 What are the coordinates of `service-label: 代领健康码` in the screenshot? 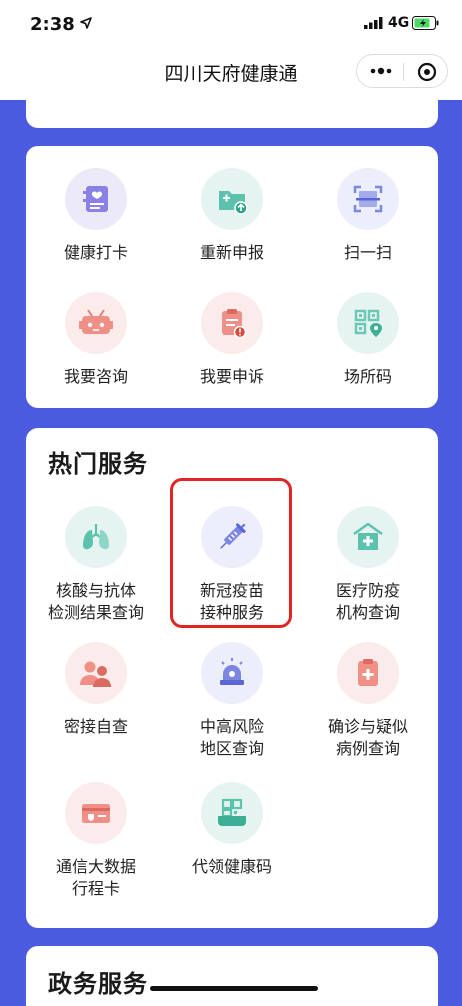 It's located at (231, 866).